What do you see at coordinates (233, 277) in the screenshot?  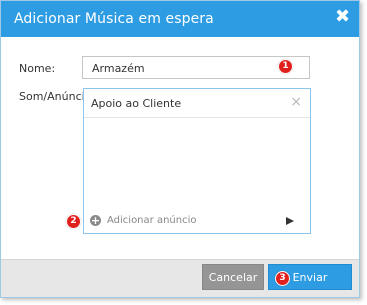 I see `cancel-button: Cancelar` at bounding box center [233, 277].